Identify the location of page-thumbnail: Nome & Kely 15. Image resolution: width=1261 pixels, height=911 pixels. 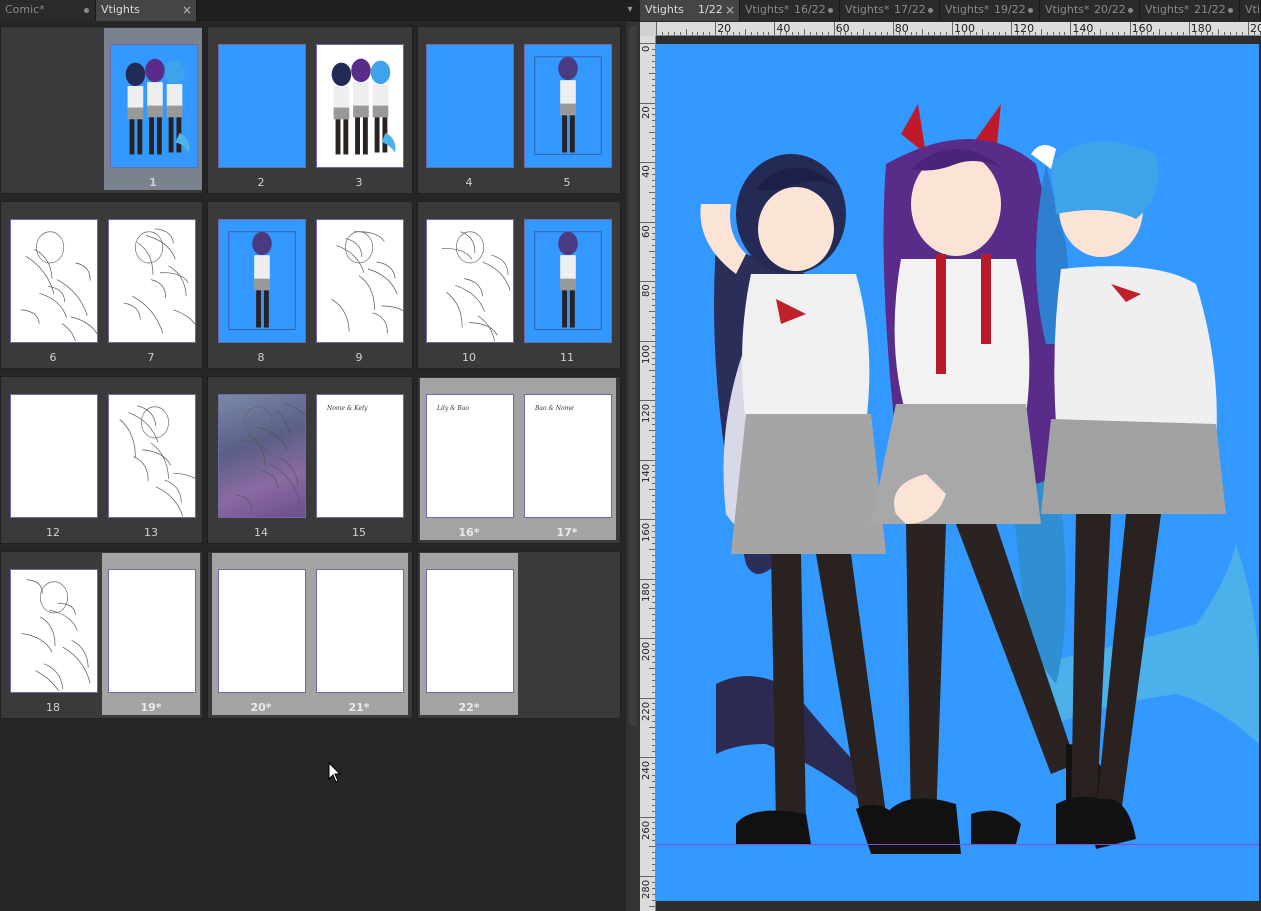
(359, 459).